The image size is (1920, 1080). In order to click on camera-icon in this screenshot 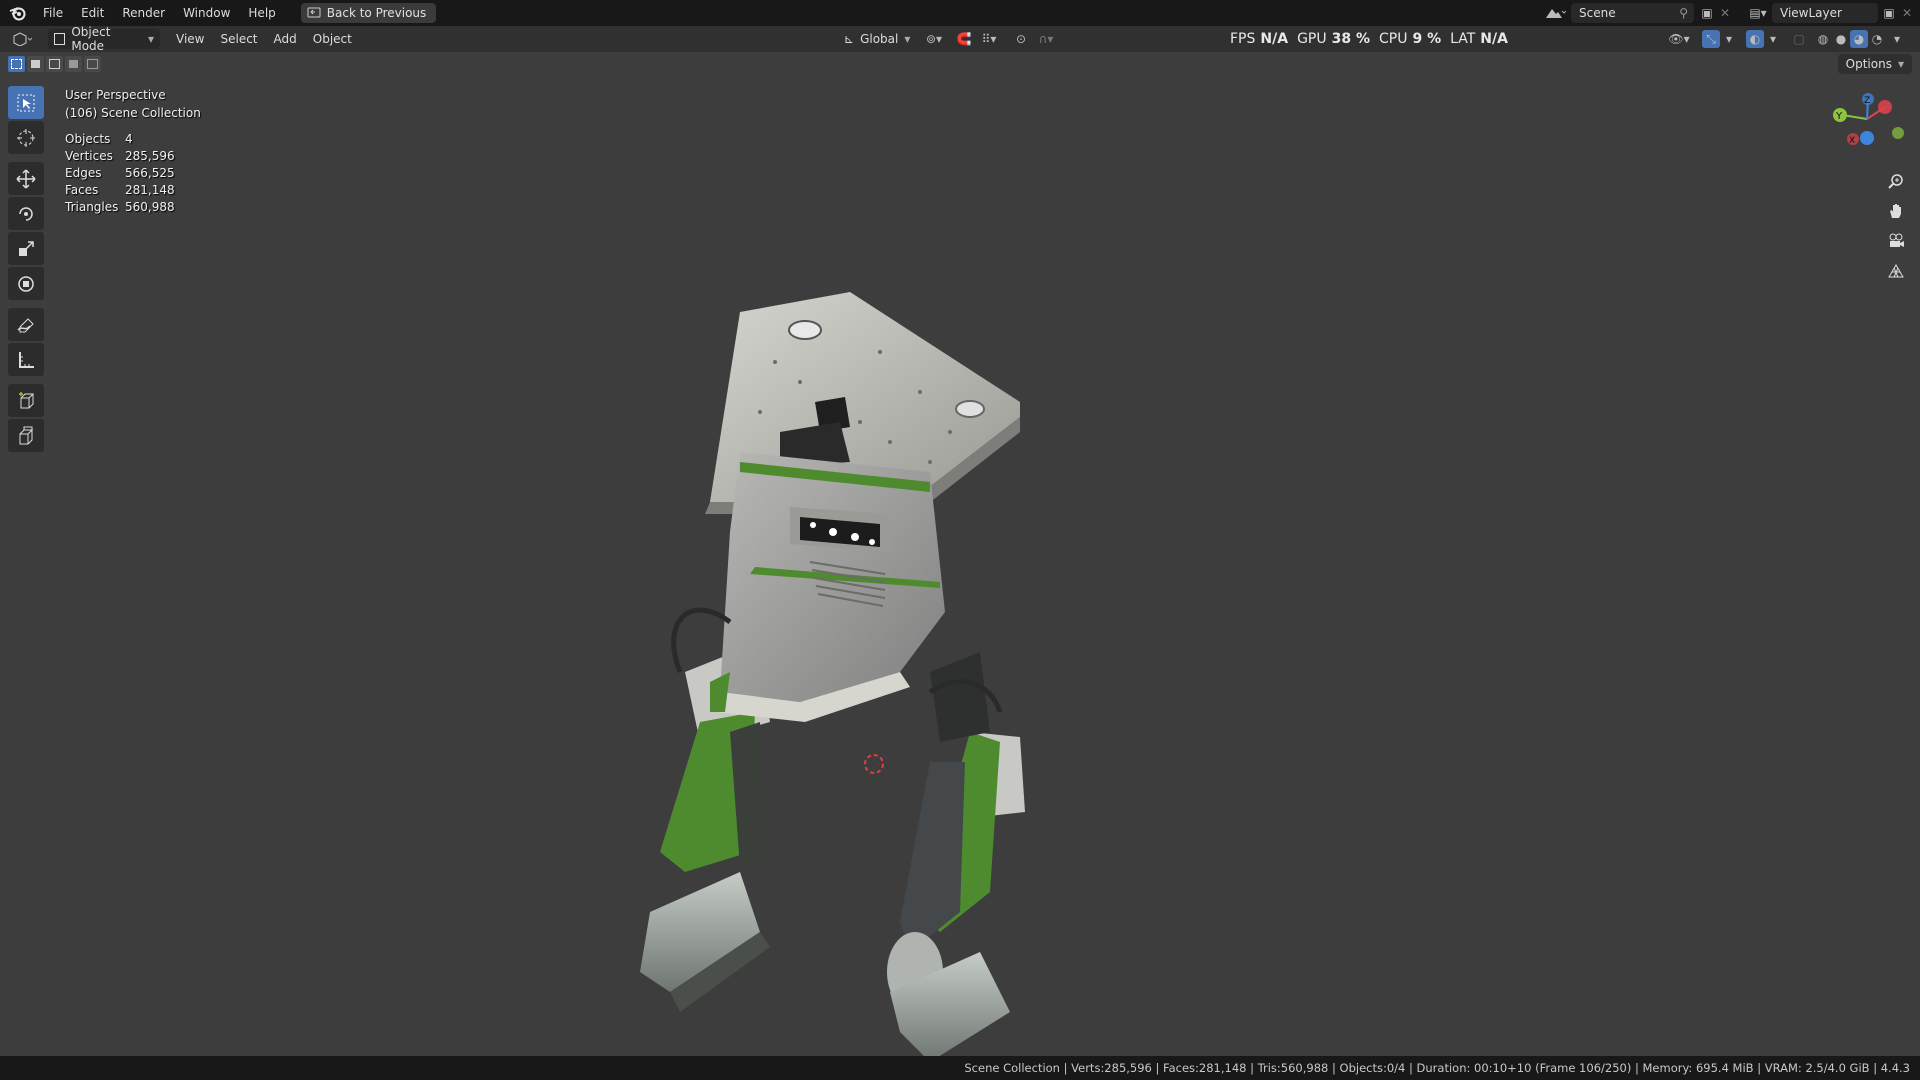, I will do `click(1896, 241)`.